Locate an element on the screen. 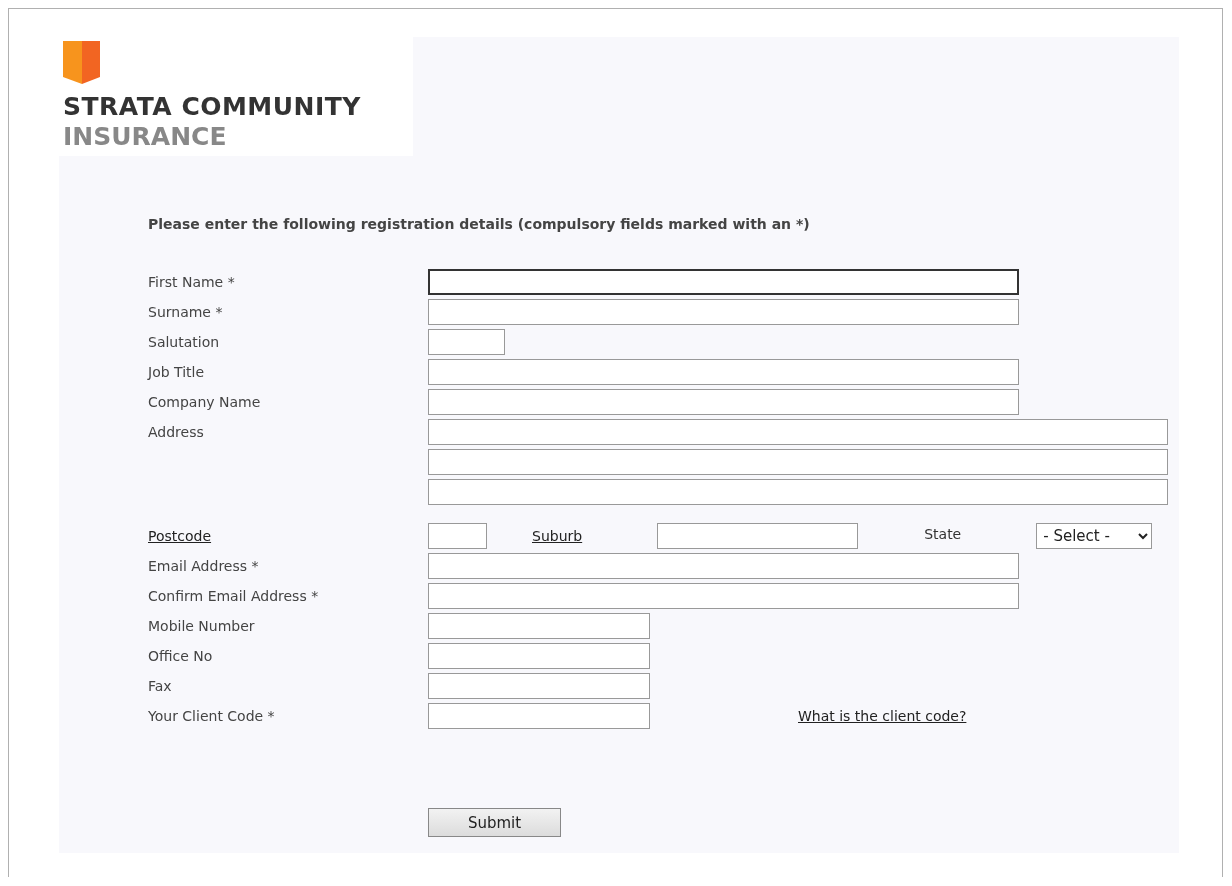 Image resolution: width=1232 pixels, height=886 pixels. state-label: State is located at coordinates (943, 534).